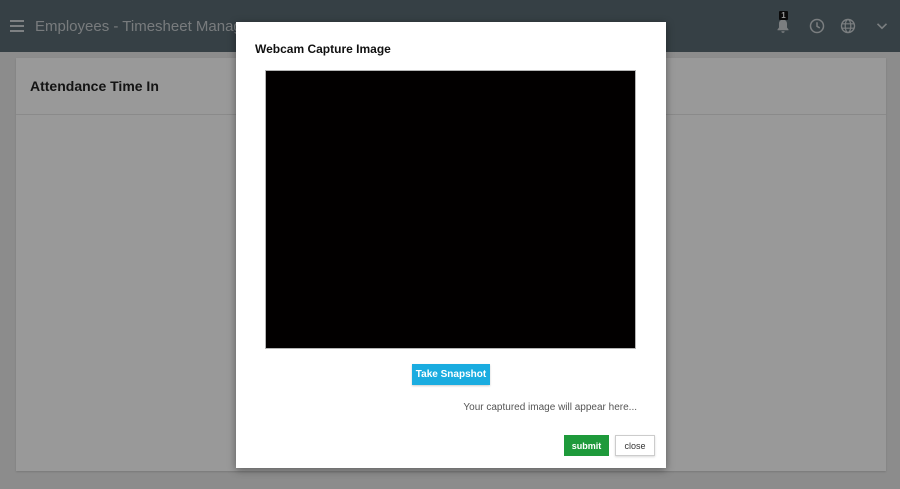  Describe the element at coordinates (451, 374) in the screenshot. I see `take-snapshot-button: Take Snapshot` at that location.